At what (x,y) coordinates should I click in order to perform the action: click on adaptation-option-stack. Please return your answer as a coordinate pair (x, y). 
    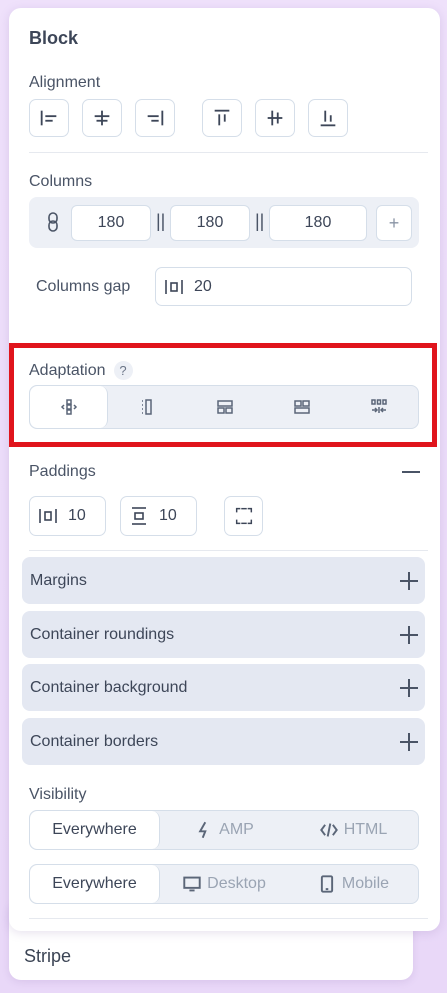
    Looking at the image, I should click on (69, 407).